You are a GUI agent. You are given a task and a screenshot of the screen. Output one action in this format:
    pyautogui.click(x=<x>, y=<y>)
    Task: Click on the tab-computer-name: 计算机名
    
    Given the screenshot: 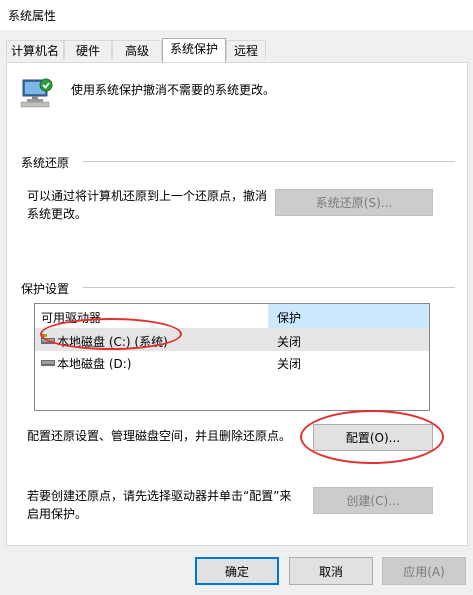 What is the action you would take?
    pyautogui.click(x=35, y=50)
    